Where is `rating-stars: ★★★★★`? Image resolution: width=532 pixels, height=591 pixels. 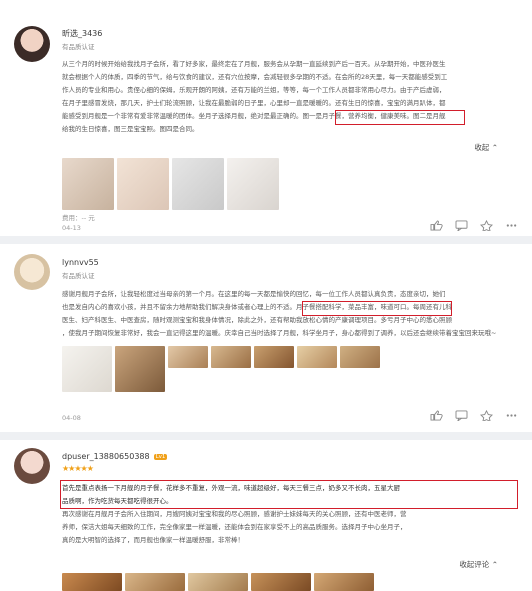 rating-stars: ★★★★★ is located at coordinates (78, 468).